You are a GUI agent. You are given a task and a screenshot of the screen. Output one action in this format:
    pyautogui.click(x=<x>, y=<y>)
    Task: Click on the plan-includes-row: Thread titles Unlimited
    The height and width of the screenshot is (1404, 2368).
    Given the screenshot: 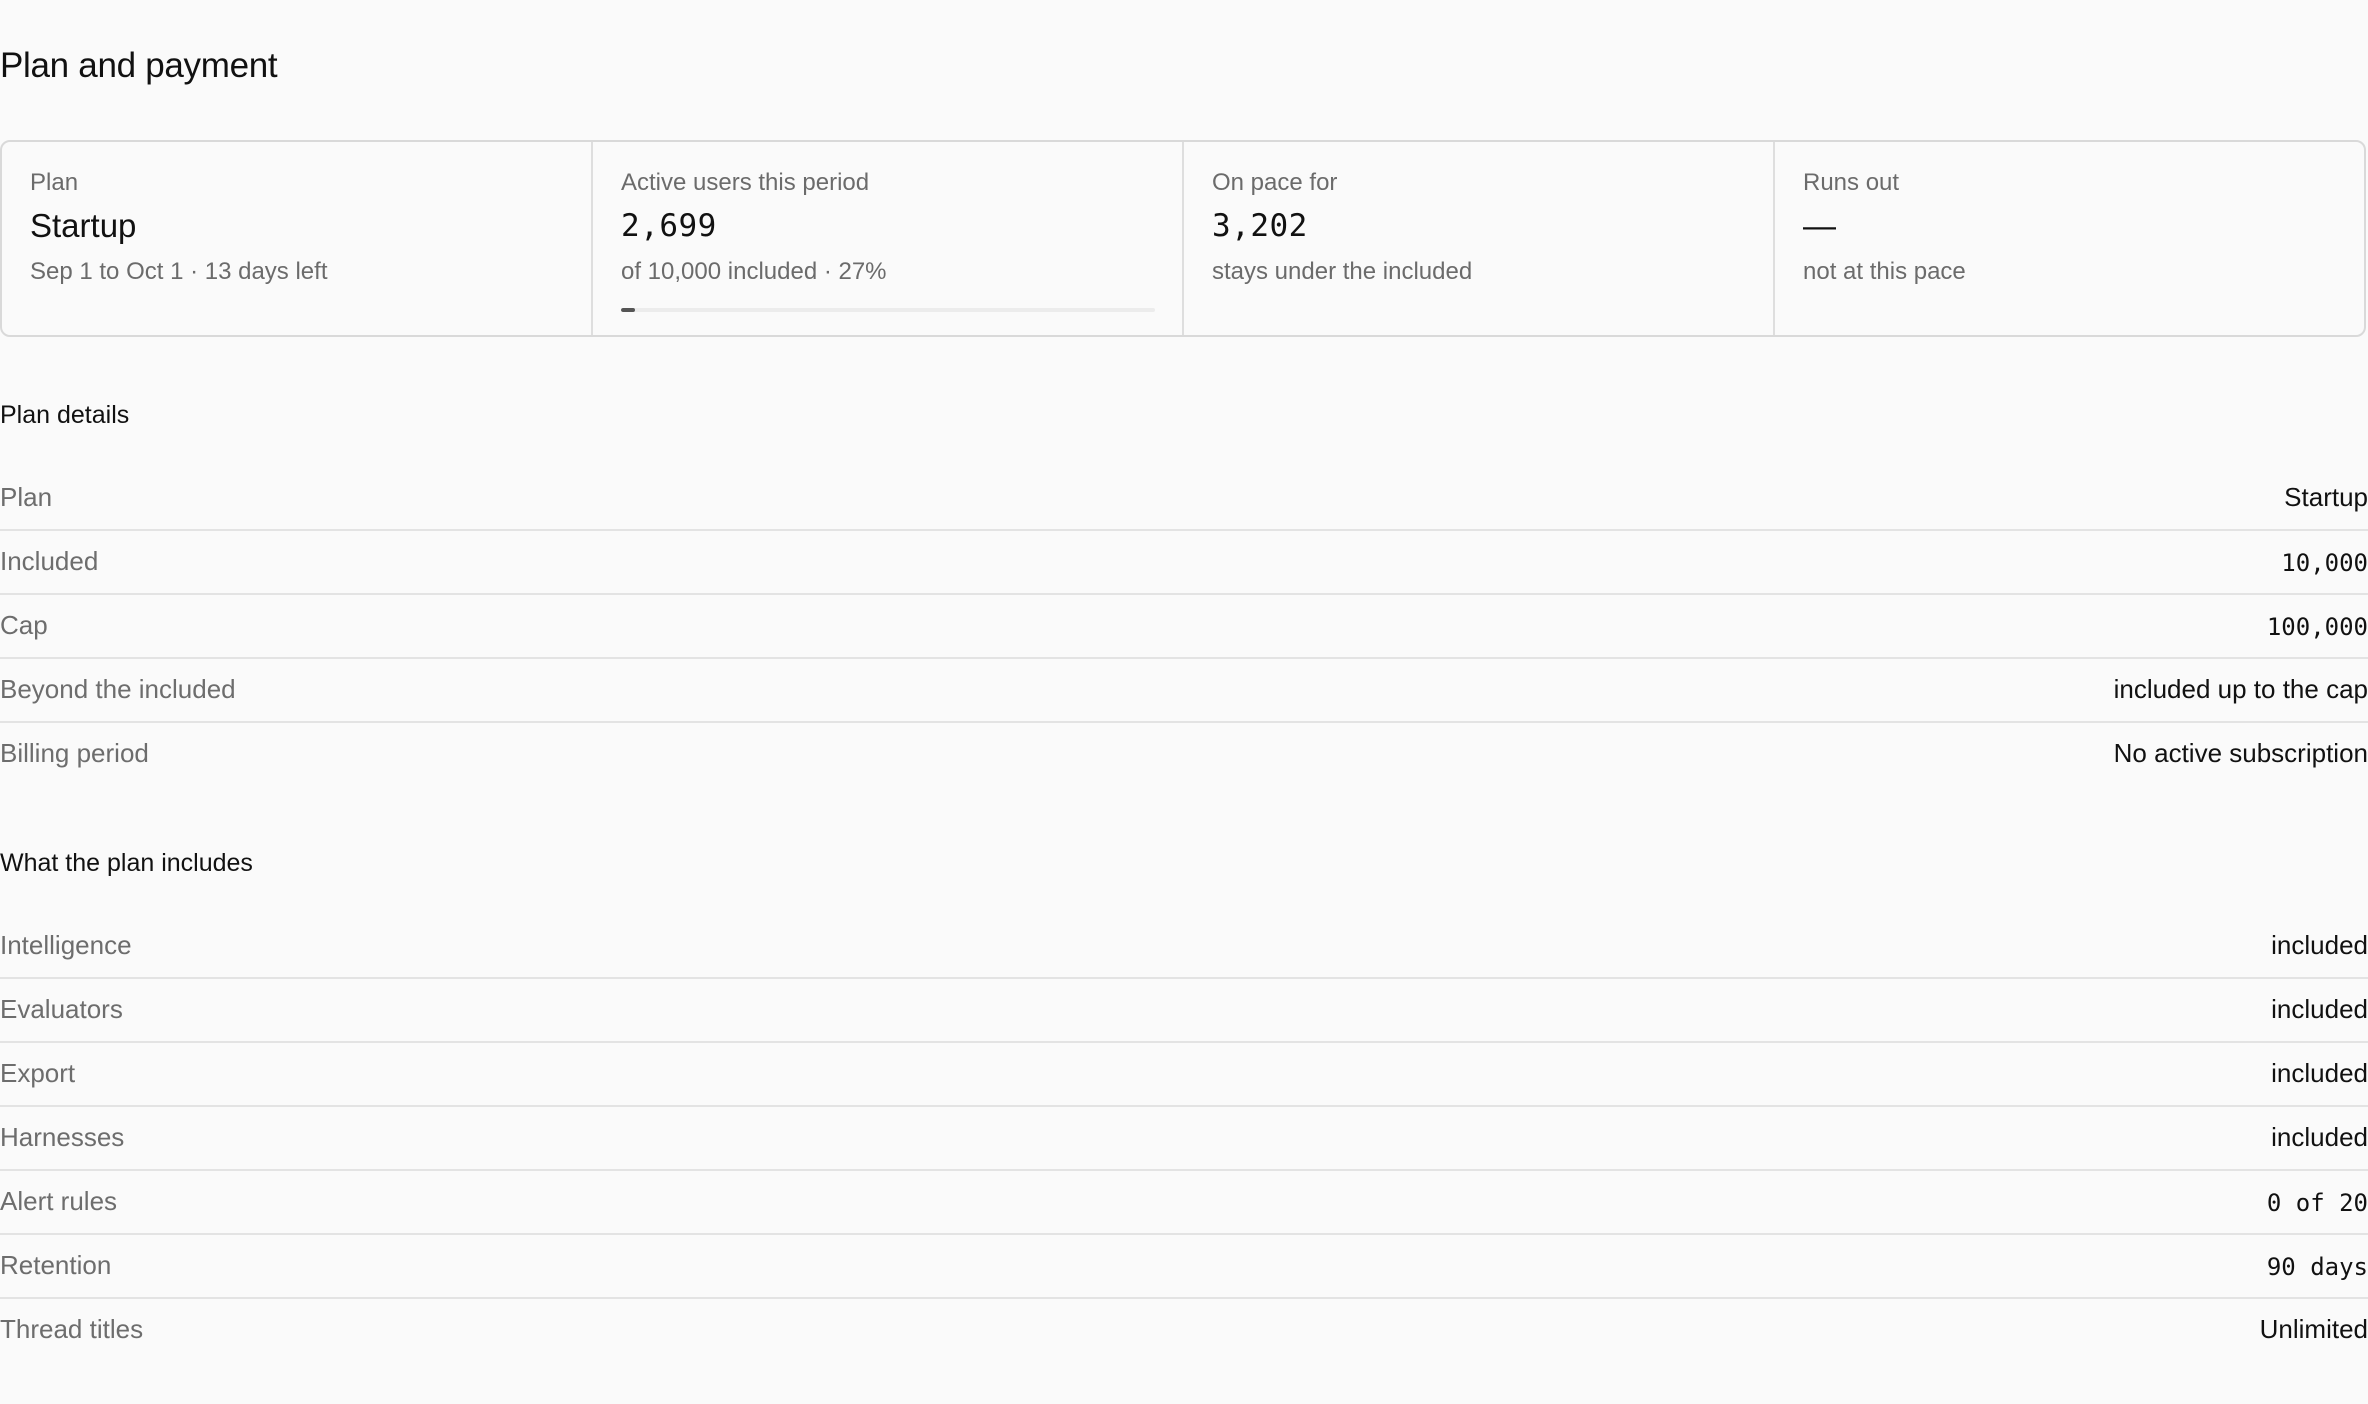 What is the action you would take?
    pyautogui.click(x=1184, y=1331)
    